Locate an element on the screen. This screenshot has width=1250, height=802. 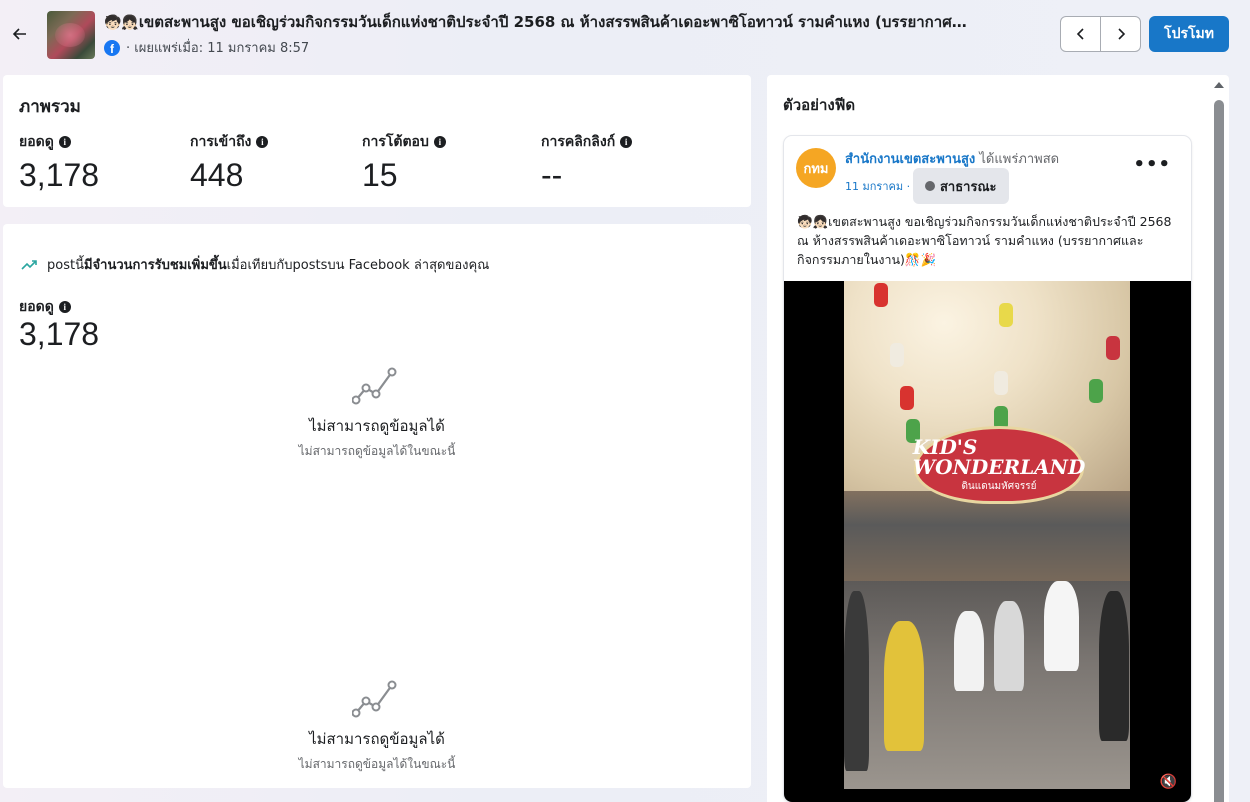
trend-highlight: มีจำนวนการรับชมเพิ่มขึ้น is located at coordinates (155, 265).